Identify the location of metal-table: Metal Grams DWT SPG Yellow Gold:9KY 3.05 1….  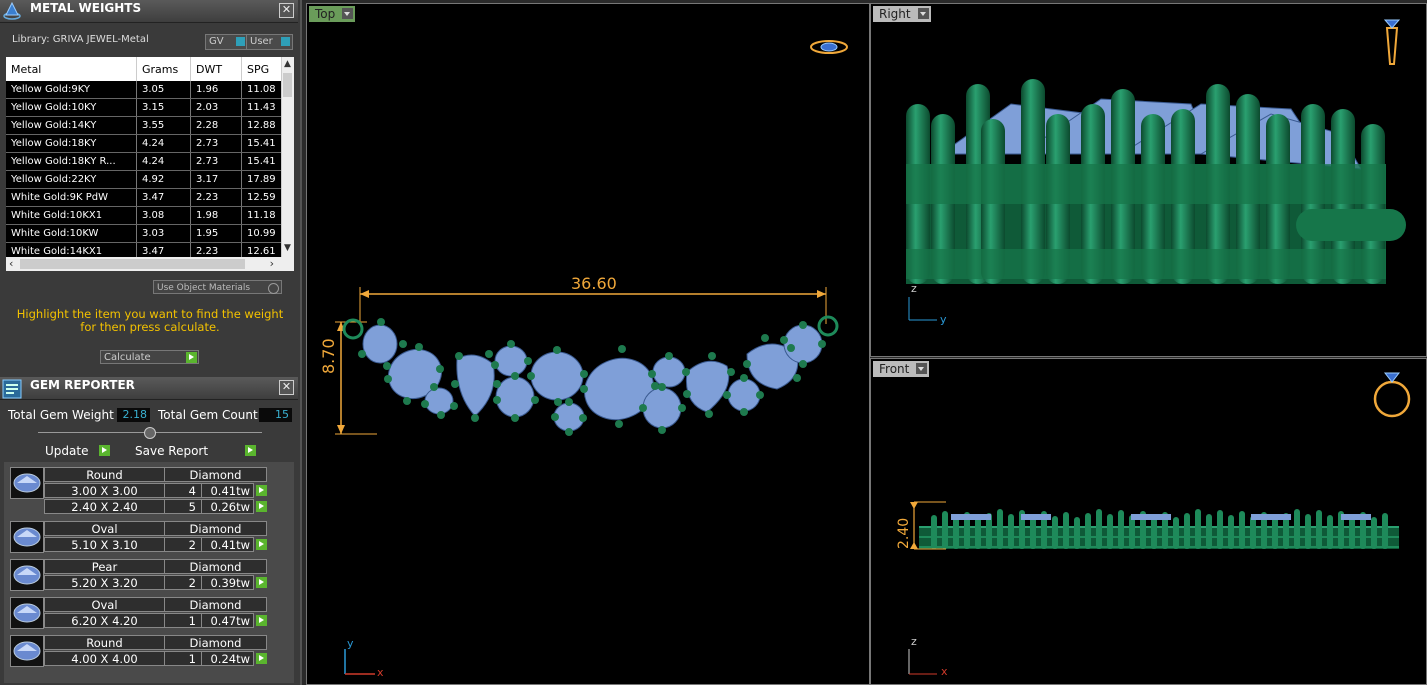
(150, 157).